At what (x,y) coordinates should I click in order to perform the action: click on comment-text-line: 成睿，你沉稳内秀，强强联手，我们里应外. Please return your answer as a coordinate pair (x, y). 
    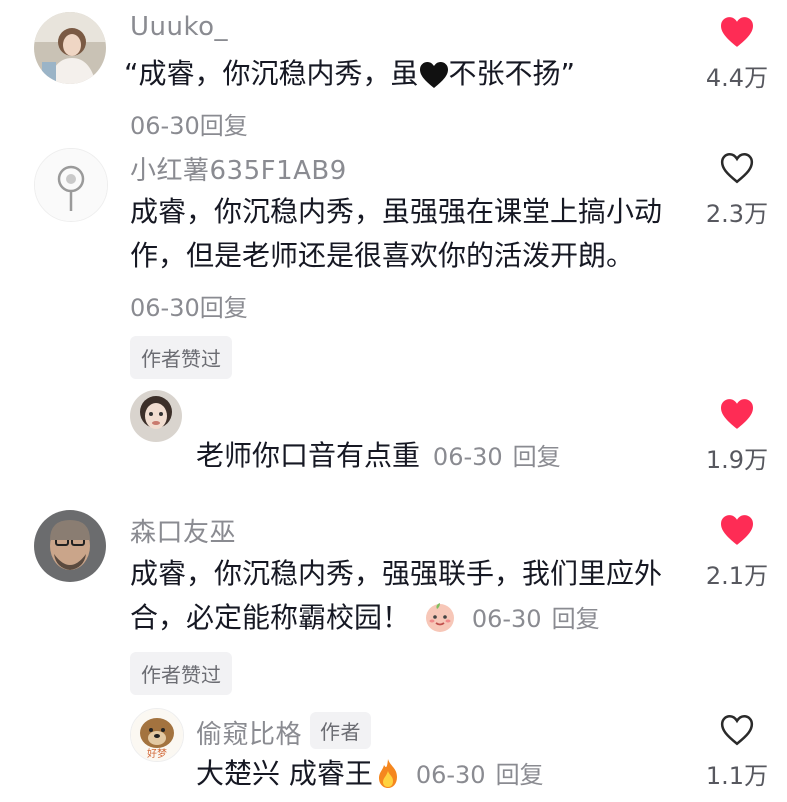
    Looking at the image, I should click on (396, 573).